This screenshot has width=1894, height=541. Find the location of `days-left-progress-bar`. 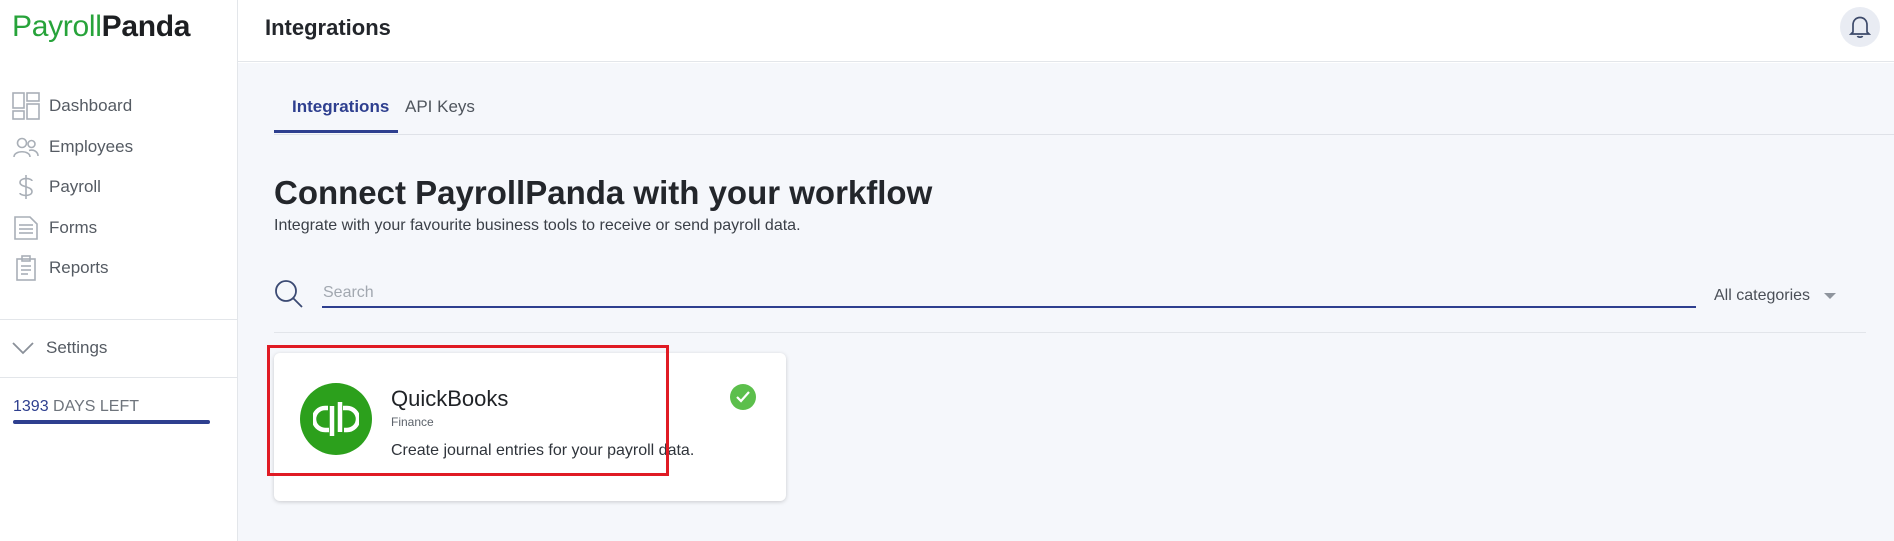

days-left-progress-bar is located at coordinates (111, 422).